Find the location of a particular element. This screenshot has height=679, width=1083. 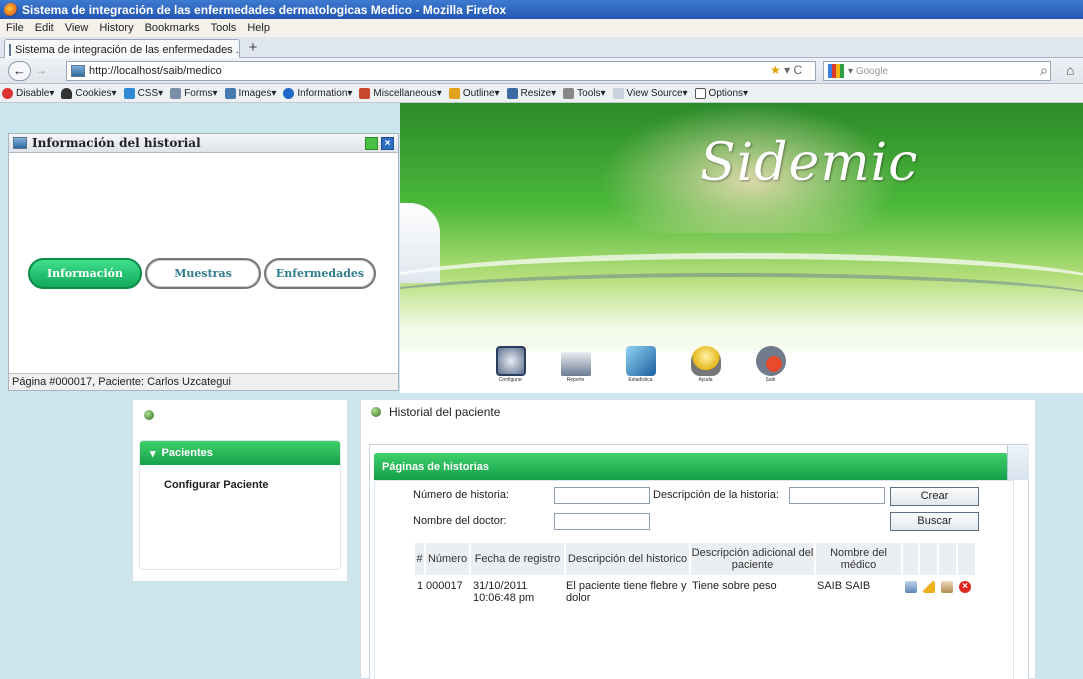

resize-icon is located at coordinates (512, 93).